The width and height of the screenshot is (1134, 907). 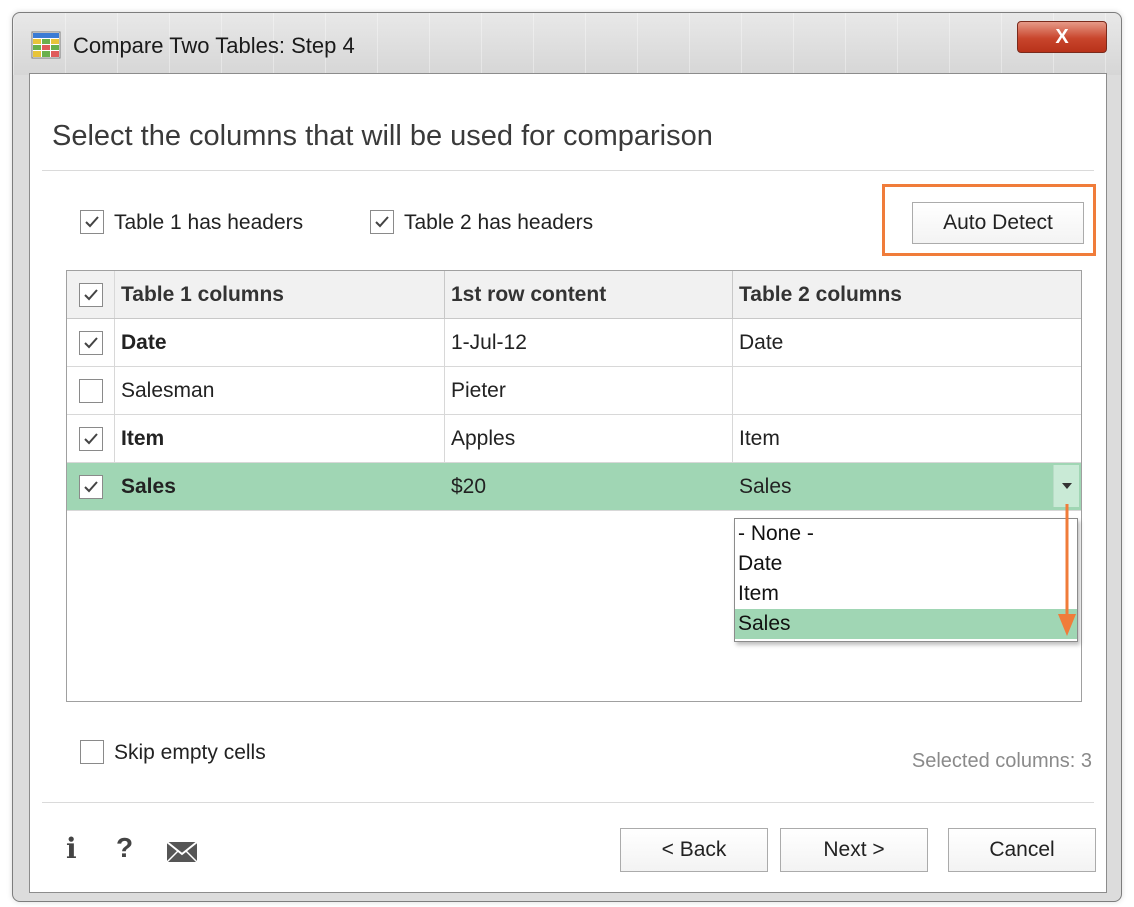 I want to click on close-icon: X, so click(x=1062, y=36).